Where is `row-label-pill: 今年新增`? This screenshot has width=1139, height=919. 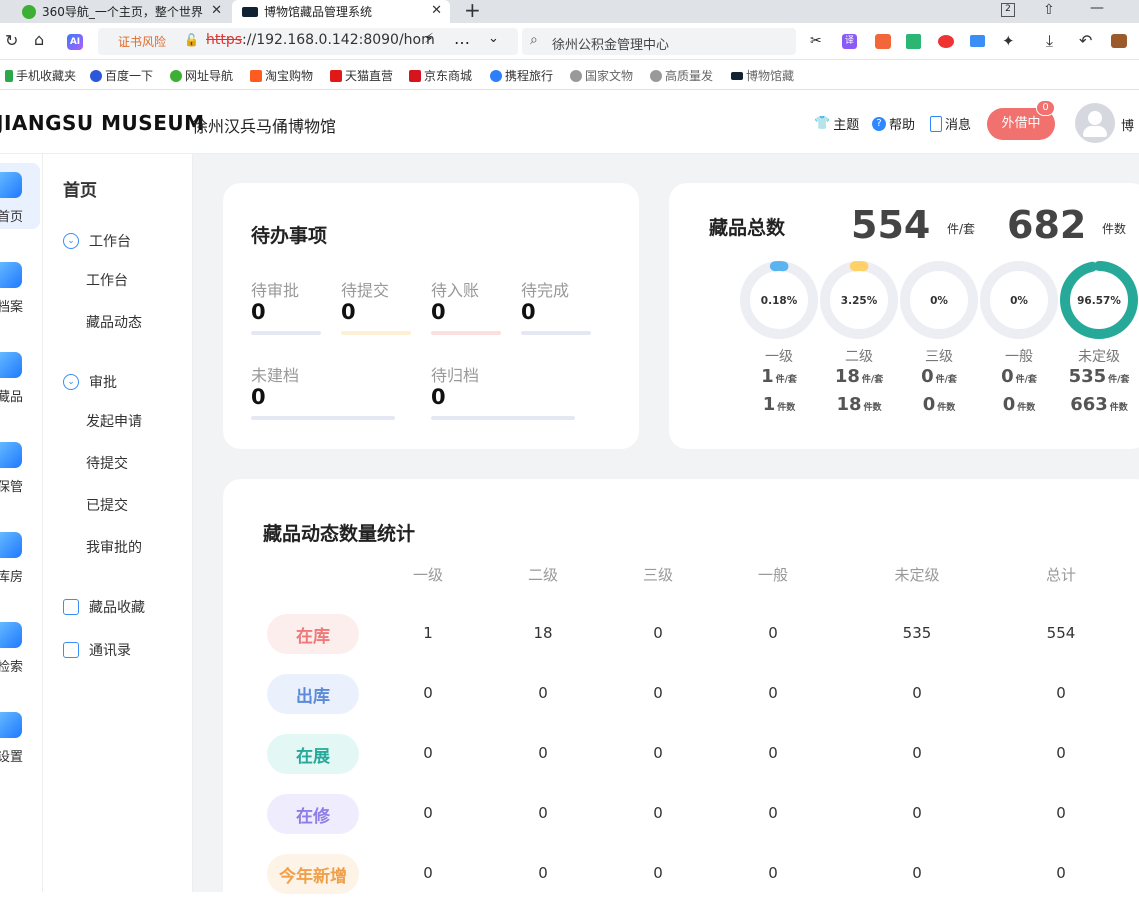 row-label-pill: 今年新增 is located at coordinates (313, 874).